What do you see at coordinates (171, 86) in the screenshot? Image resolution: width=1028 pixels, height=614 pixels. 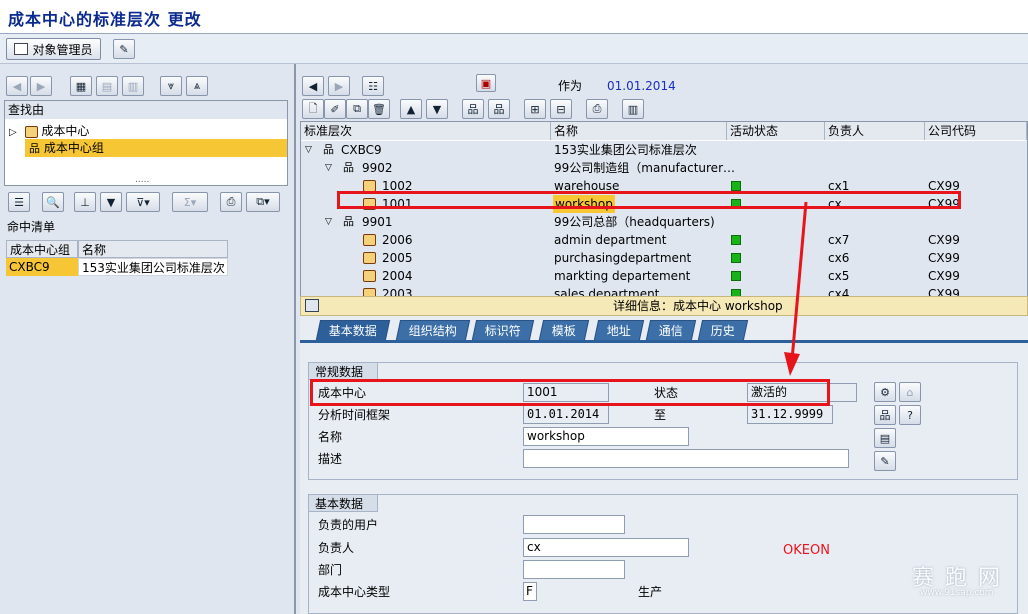 I see `move-down-icon: ⩔` at bounding box center [171, 86].